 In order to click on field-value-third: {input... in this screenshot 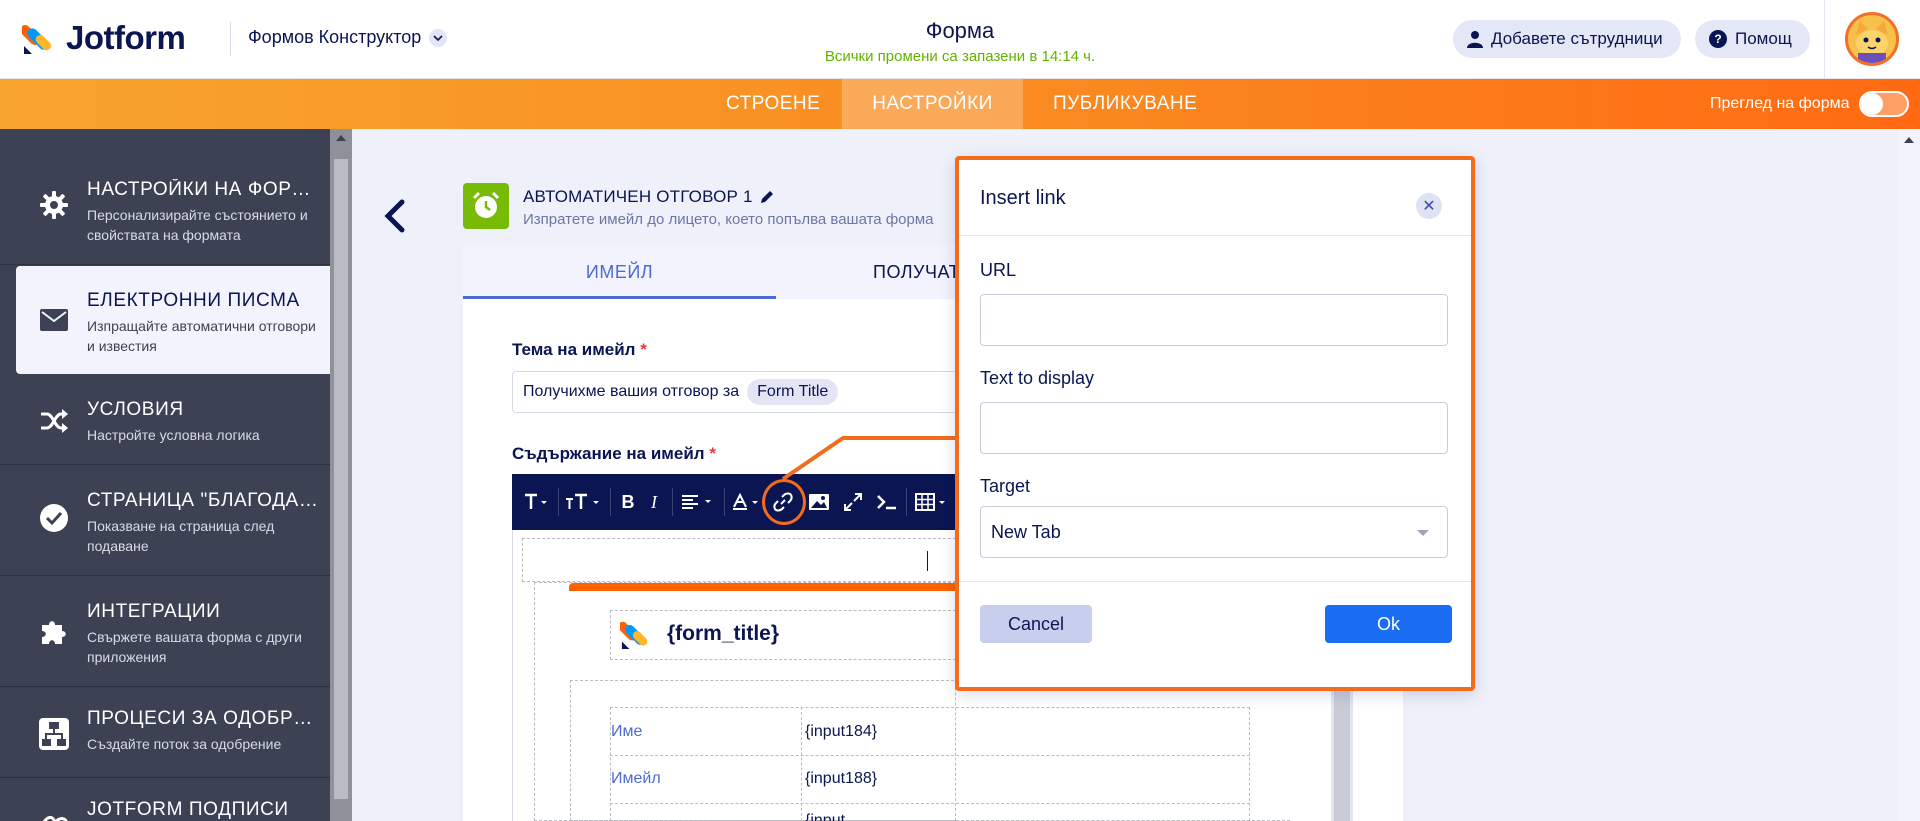, I will do `click(832, 816)`.